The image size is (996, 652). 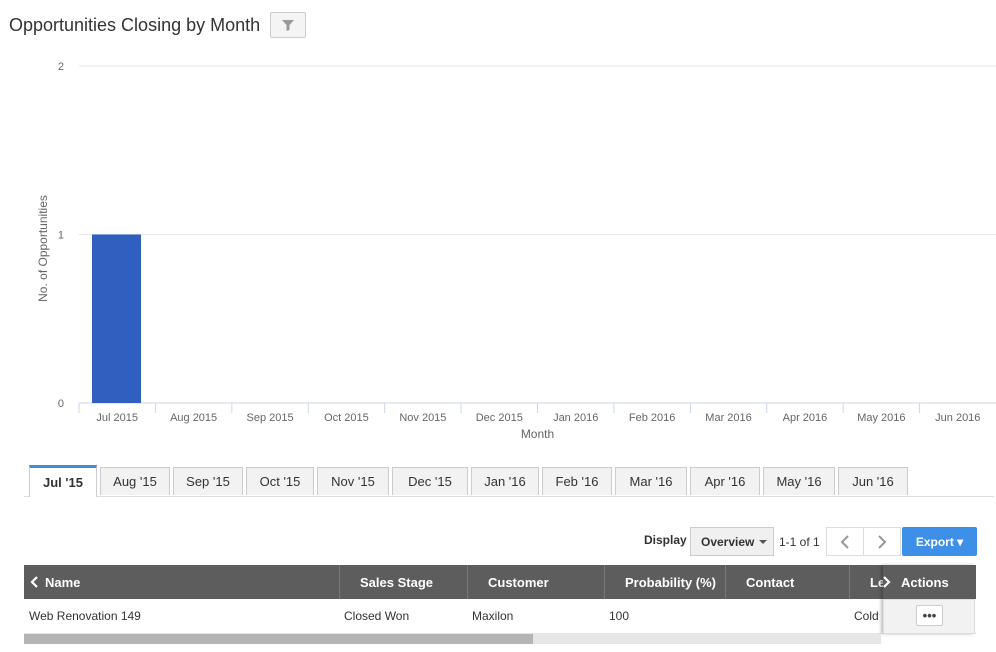 I want to click on x-tick-label: Sep 2015, so click(x=269, y=418).